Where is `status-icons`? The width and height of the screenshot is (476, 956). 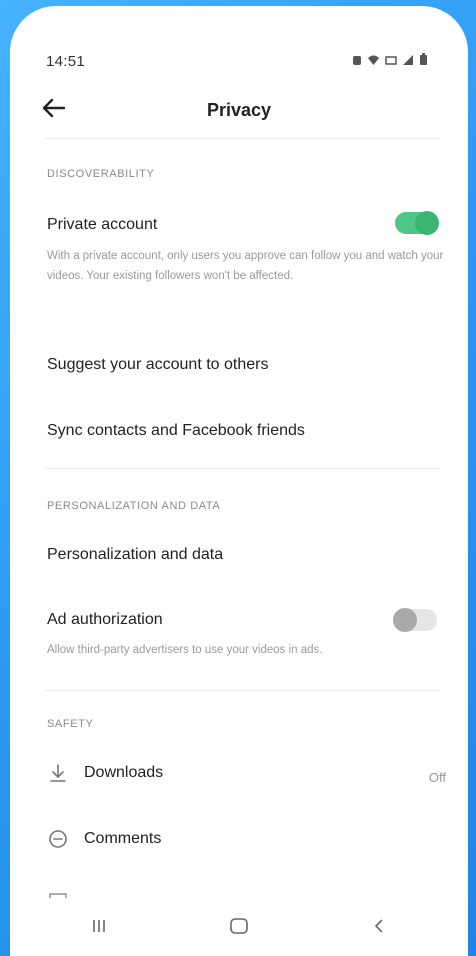 status-icons is located at coordinates (390, 61).